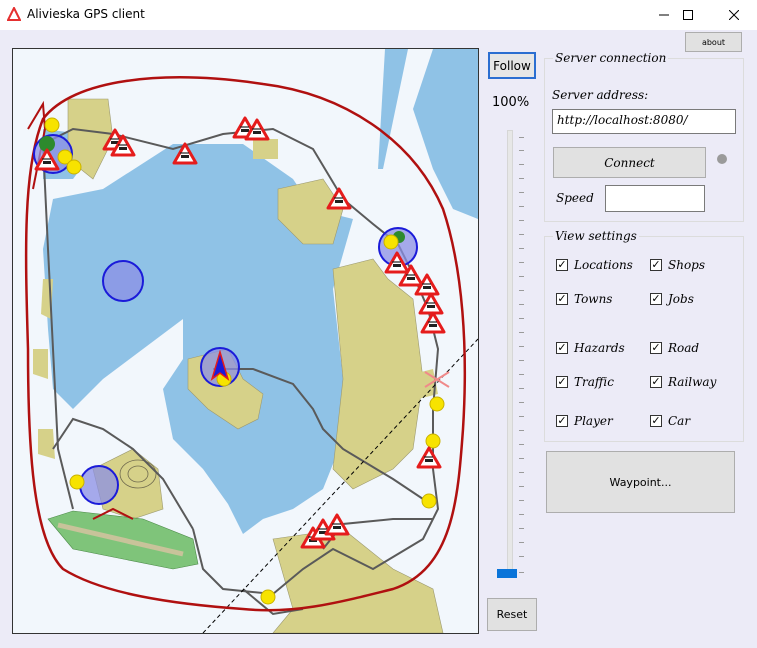 This screenshot has width=757, height=648. What do you see at coordinates (593, 299) in the screenshot?
I see `checkbox-label: Towns` at bounding box center [593, 299].